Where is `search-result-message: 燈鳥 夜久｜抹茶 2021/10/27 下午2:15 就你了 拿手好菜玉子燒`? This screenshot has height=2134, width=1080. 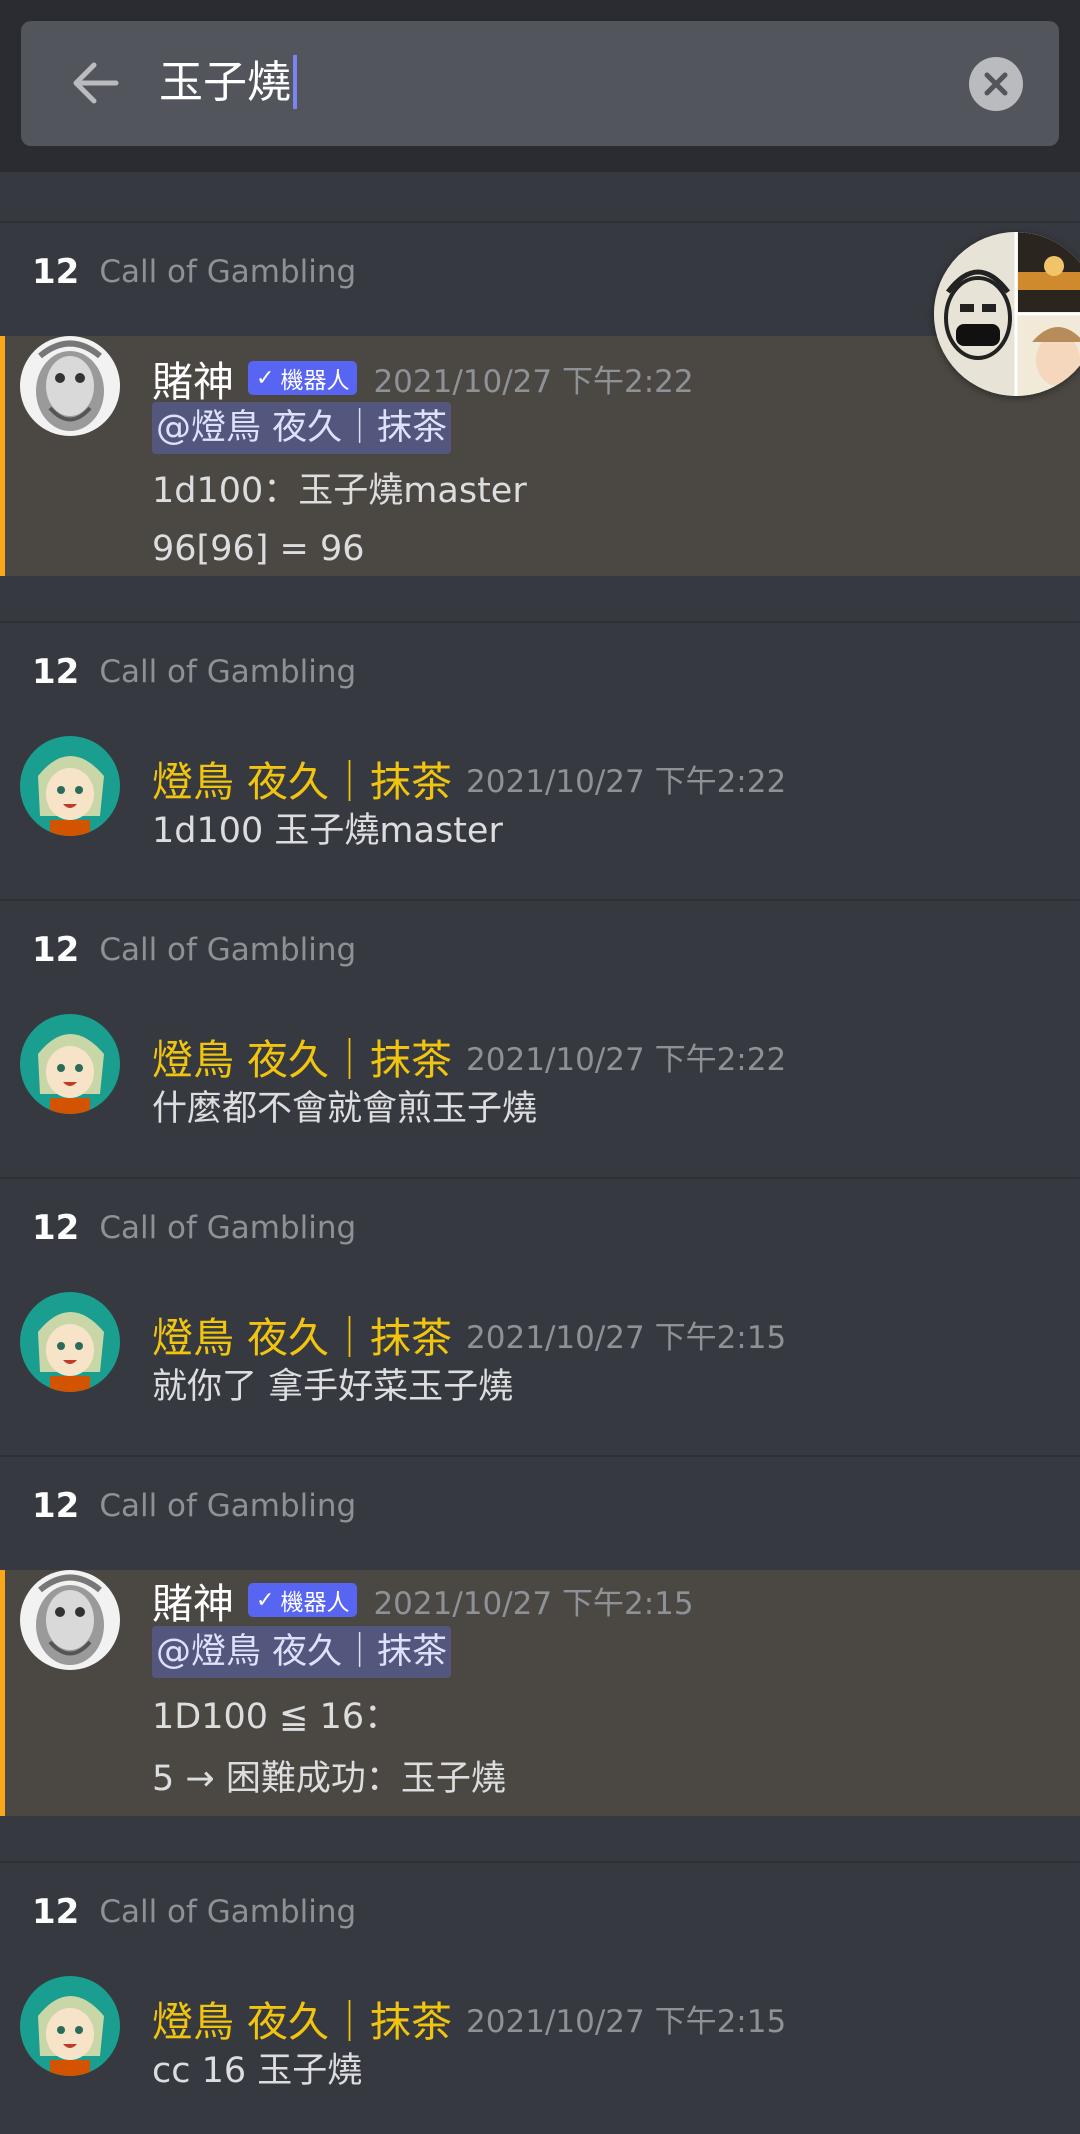 search-result-message: 燈鳥 夜久｜抹茶 2021/10/27 下午2:15 就你了 拿手好菜玉子燒 is located at coordinates (540, 1367).